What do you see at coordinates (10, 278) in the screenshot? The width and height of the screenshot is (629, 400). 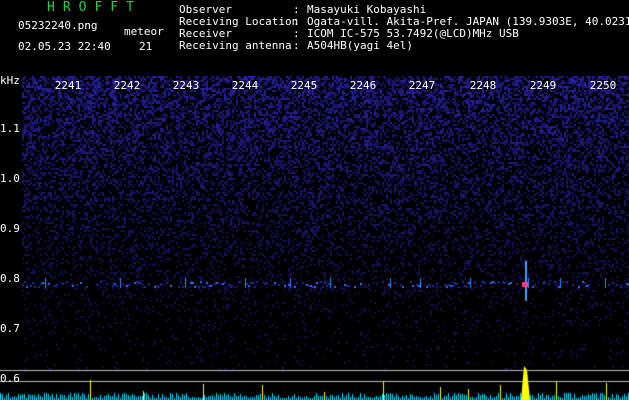 I see `frequency-tick: 0.8` at bounding box center [10, 278].